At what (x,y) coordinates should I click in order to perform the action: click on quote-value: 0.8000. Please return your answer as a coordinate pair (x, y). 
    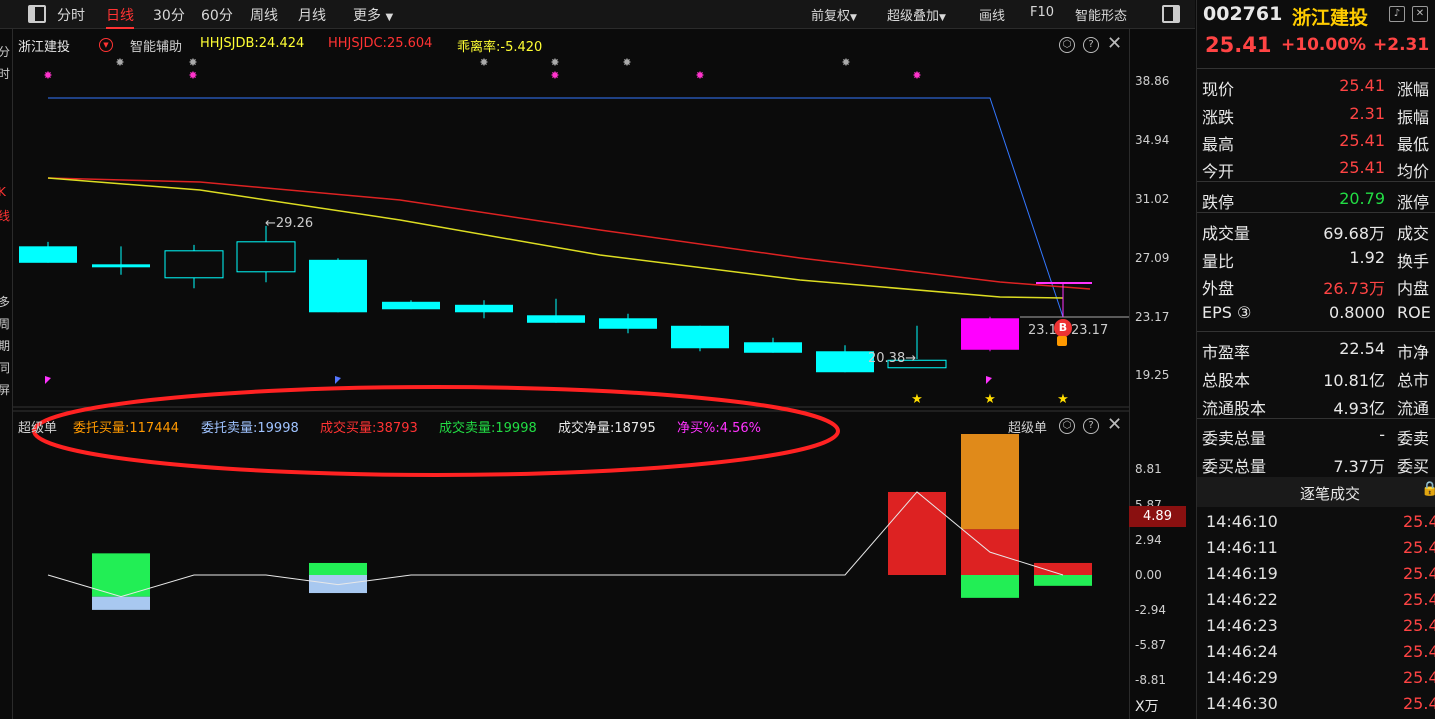
    Looking at the image, I should click on (1357, 312).